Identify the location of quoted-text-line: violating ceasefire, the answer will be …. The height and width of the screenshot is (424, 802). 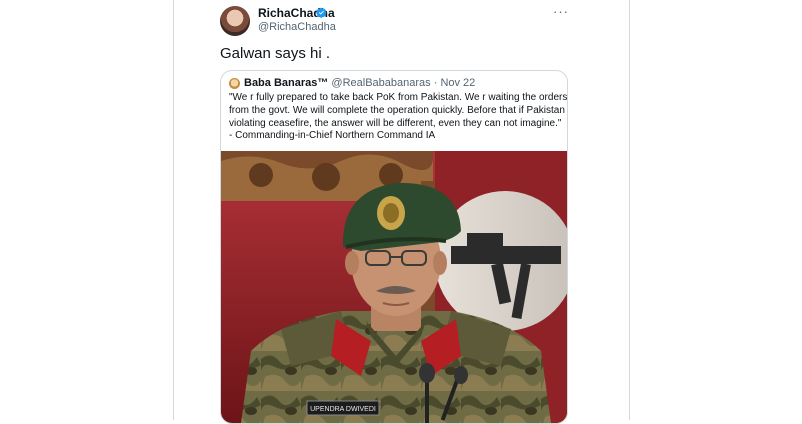
(395, 123).